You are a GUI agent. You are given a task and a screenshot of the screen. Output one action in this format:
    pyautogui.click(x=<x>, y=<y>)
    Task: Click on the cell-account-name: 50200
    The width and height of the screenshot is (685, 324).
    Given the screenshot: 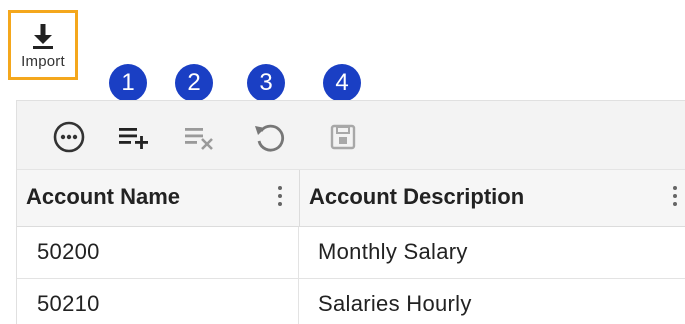 What is the action you would take?
    pyautogui.click(x=68, y=252)
    